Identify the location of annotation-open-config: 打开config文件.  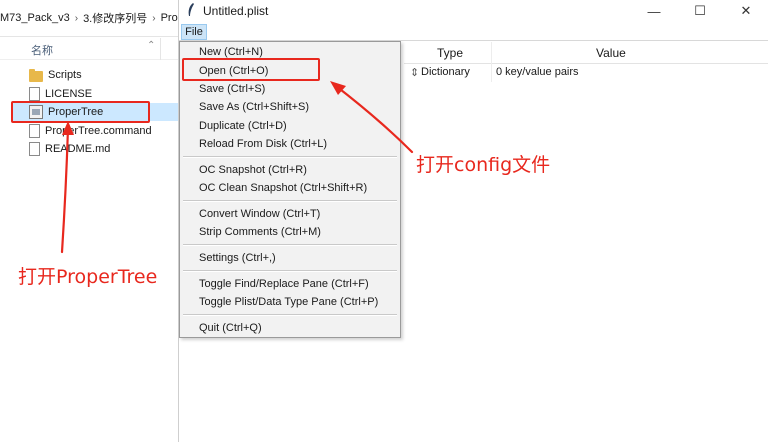
(483, 165).